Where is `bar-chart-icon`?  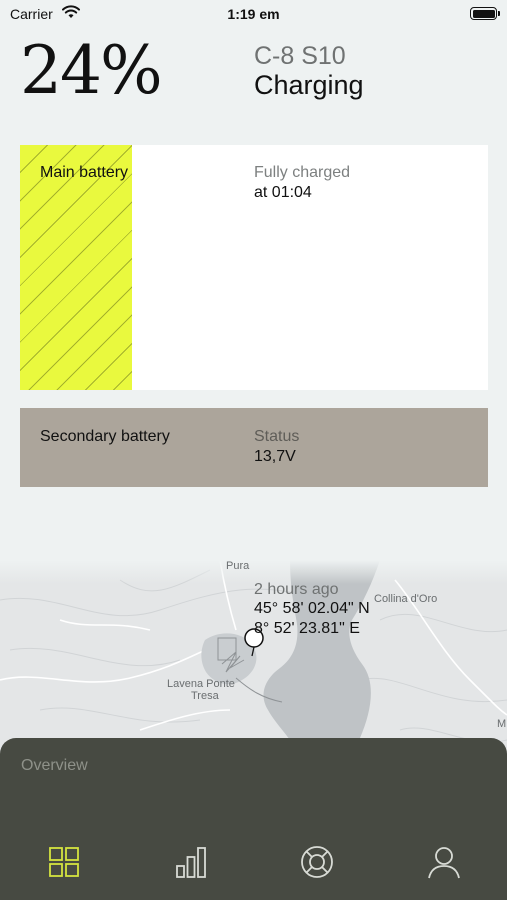
bar-chart-icon is located at coordinates (191, 862).